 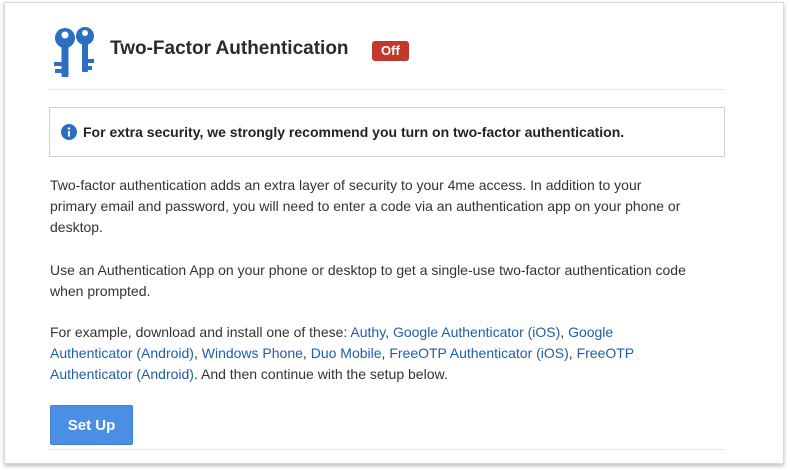 What do you see at coordinates (229, 48) in the screenshot?
I see `page-title: Two-Factor Authentication` at bounding box center [229, 48].